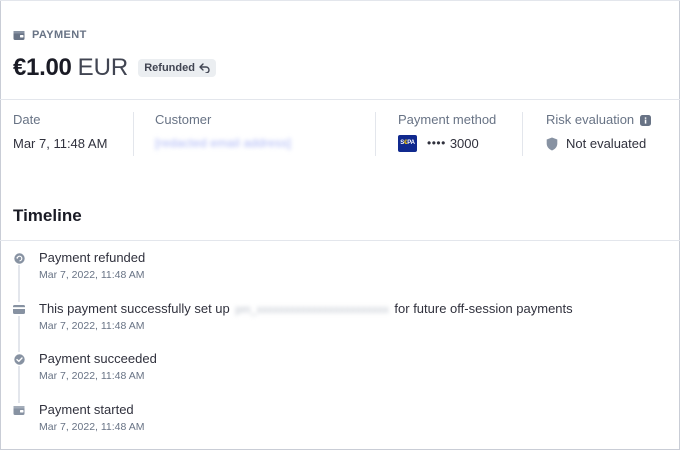  Describe the element at coordinates (19, 258) in the screenshot. I see `refund-icon` at that location.